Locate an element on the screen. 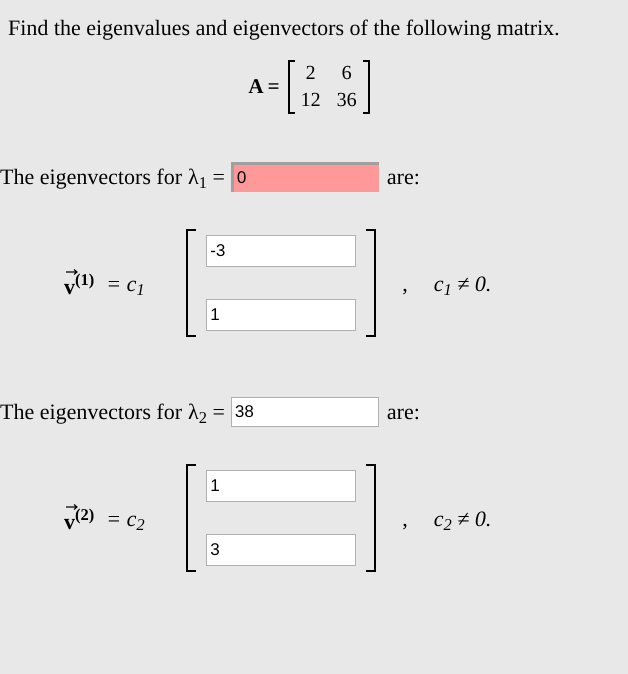  matrix-entry: 2 is located at coordinates (310, 73).